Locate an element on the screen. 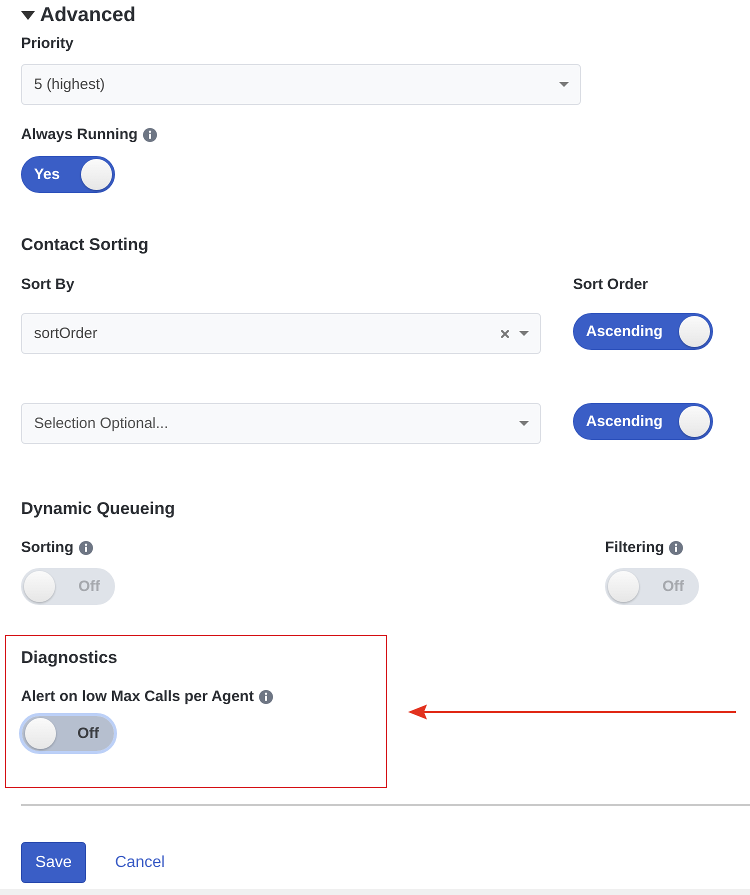 Image resolution: width=750 pixels, height=895 pixels. save-button: Save is located at coordinates (53, 862).